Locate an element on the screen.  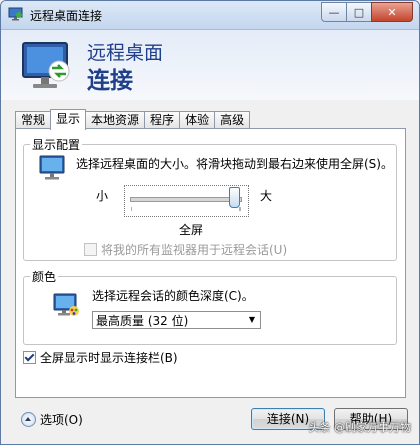
slider-track is located at coordinates (186, 199).